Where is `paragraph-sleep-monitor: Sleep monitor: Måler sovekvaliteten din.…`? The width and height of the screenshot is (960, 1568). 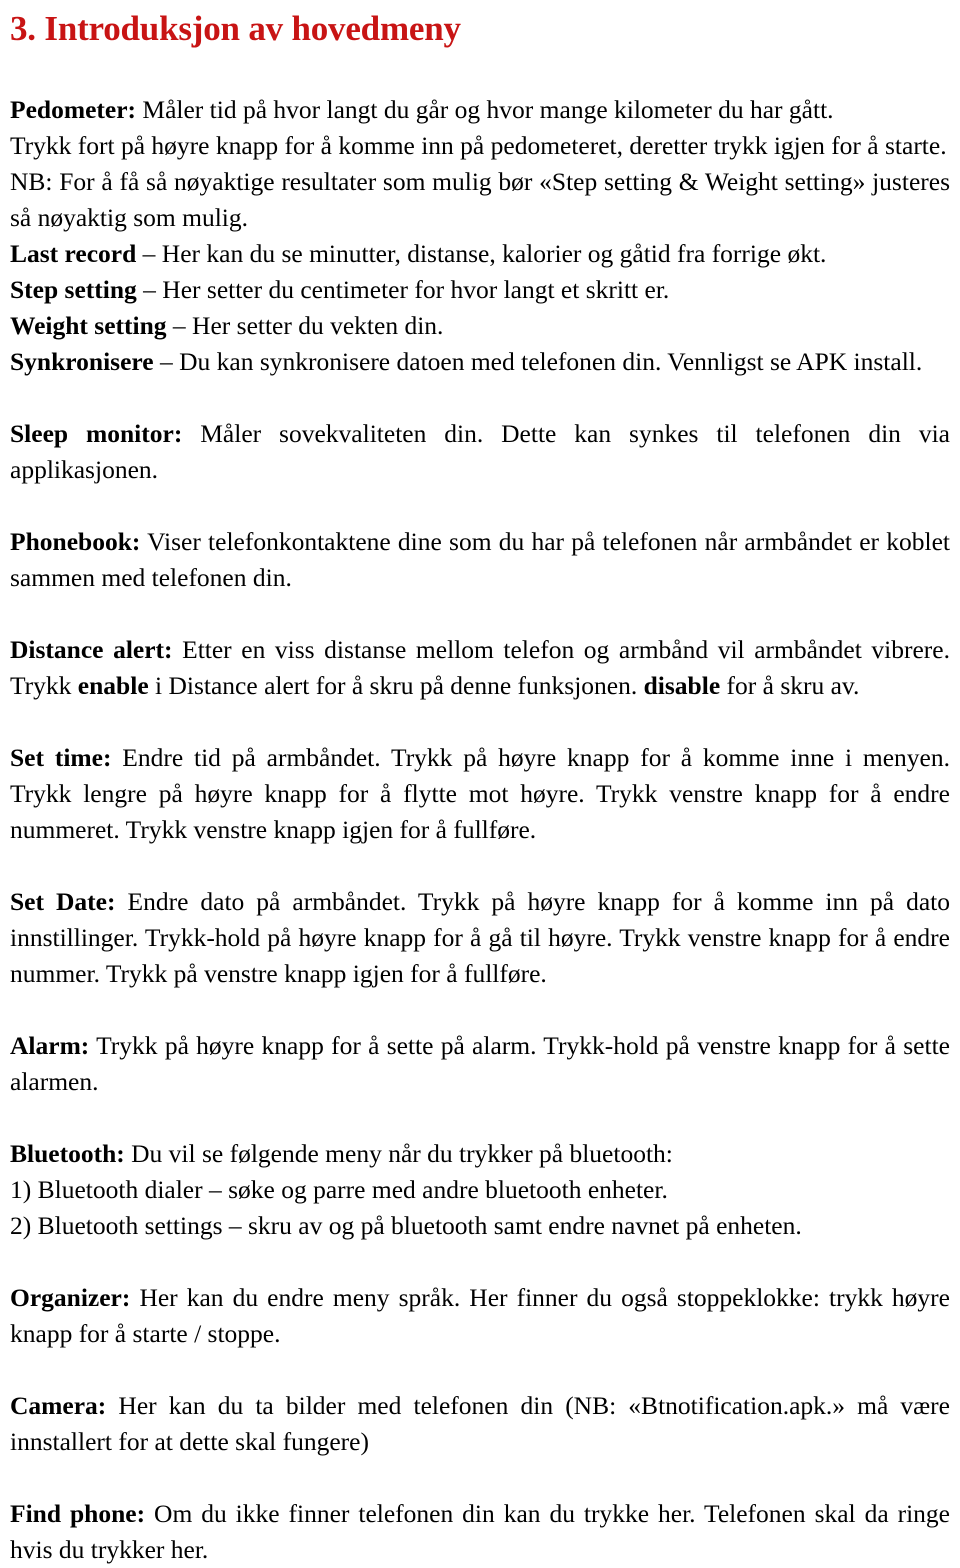
paragraph-sleep-monitor: Sleep monitor: Måler sovekvaliteten din.… is located at coordinates (480, 452).